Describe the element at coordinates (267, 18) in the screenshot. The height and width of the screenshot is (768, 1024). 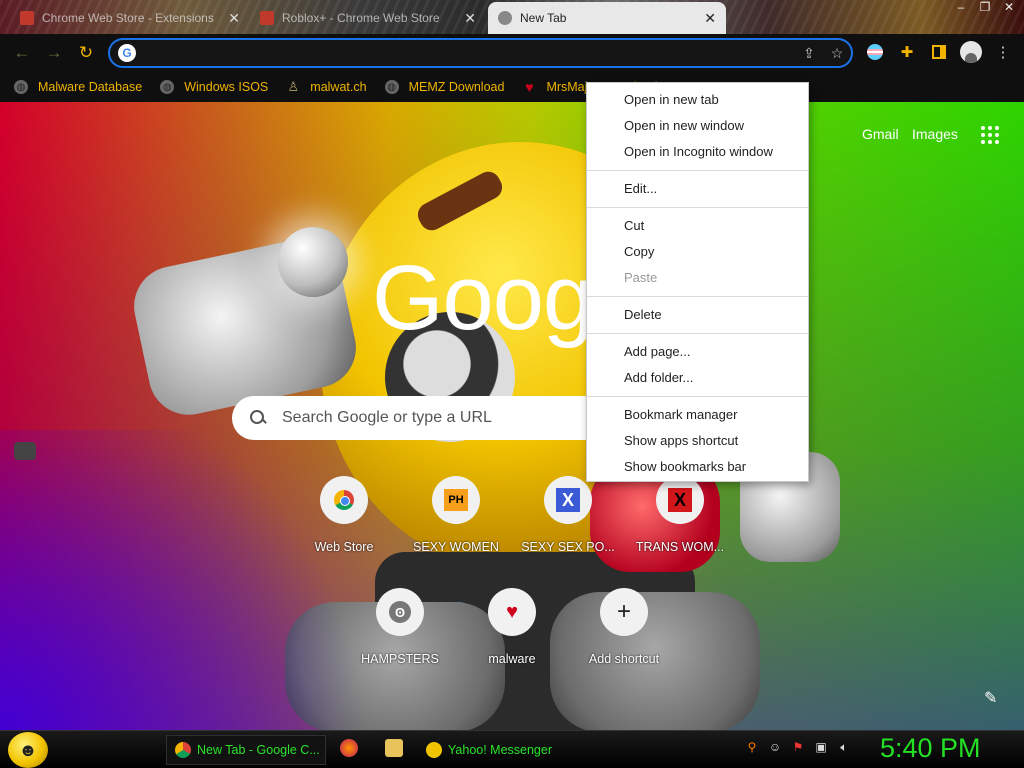
I see `chrome-store-icon` at that location.